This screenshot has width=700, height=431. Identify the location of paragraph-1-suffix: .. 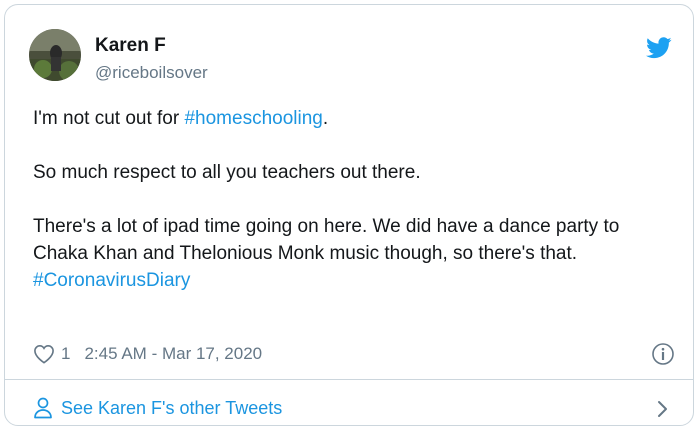
(325, 118).